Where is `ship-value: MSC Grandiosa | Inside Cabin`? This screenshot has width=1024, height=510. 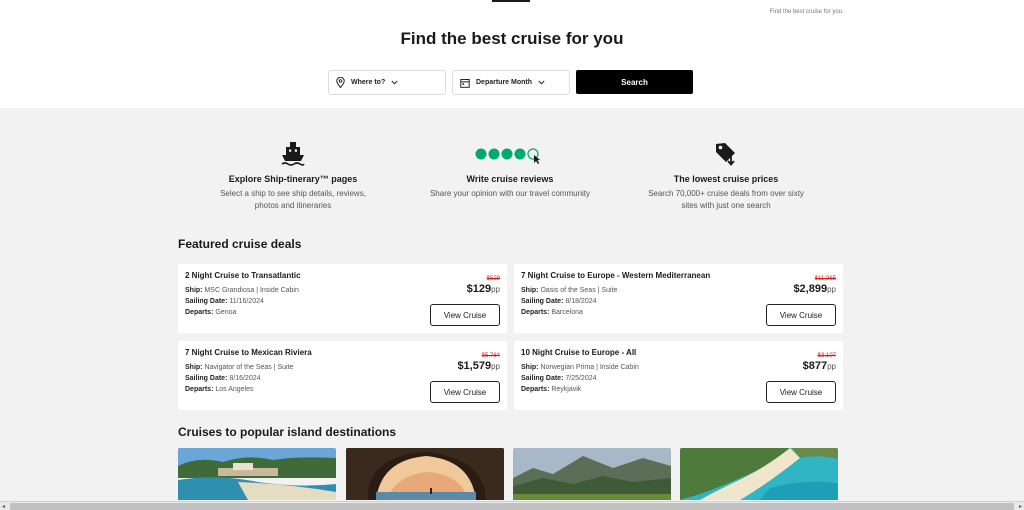 ship-value: MSC Grandiosa | Inside Cabin is located at coordinates (251, 290).